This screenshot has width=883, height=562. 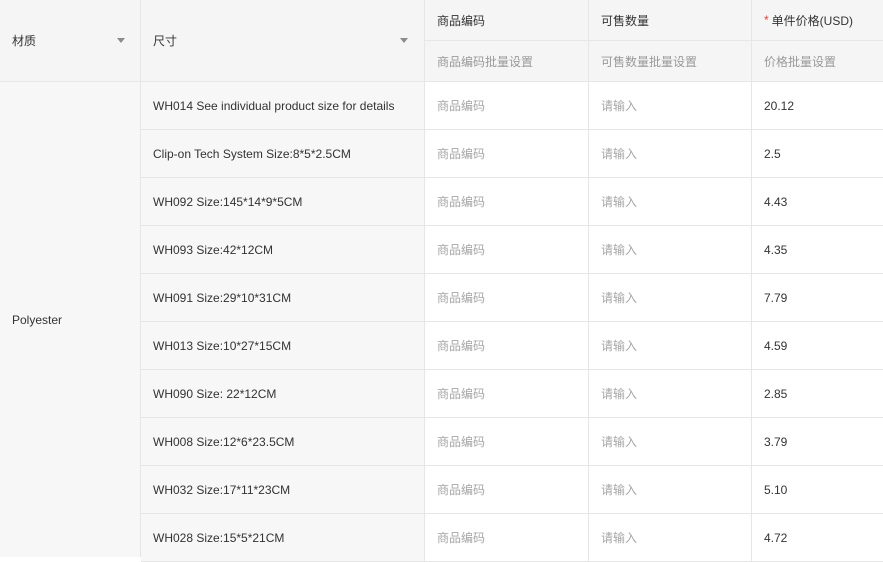 I want to click on sku-header-label: 商品编码, so click(x=461, y=20).